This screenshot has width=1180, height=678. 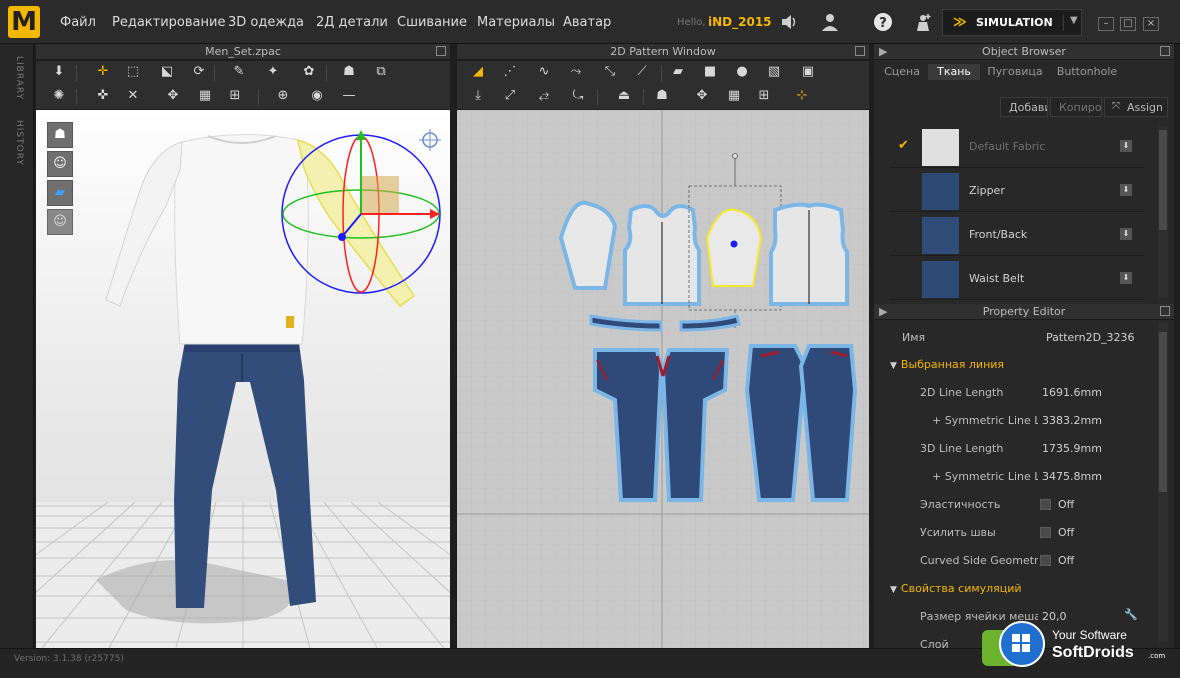 I want to click on show-garment-icon: ☗, so click(x=60, y=135).